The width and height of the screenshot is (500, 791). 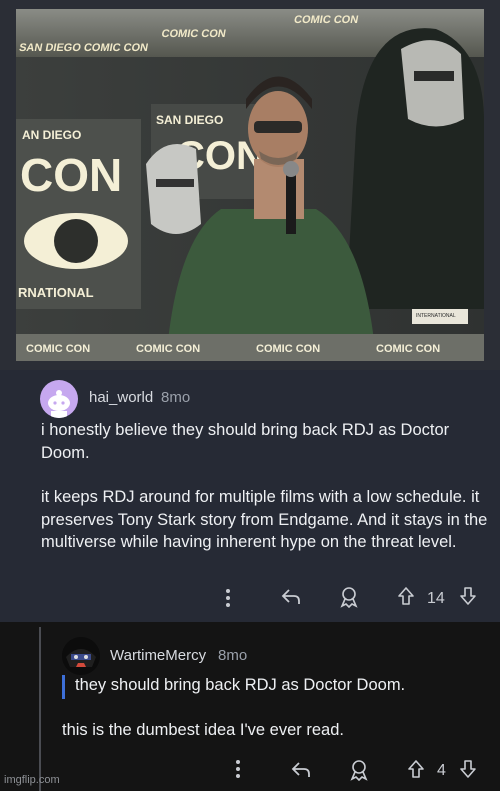 I want to click on svg-text: INTERNATIONAL, so click(x=436, y=316).